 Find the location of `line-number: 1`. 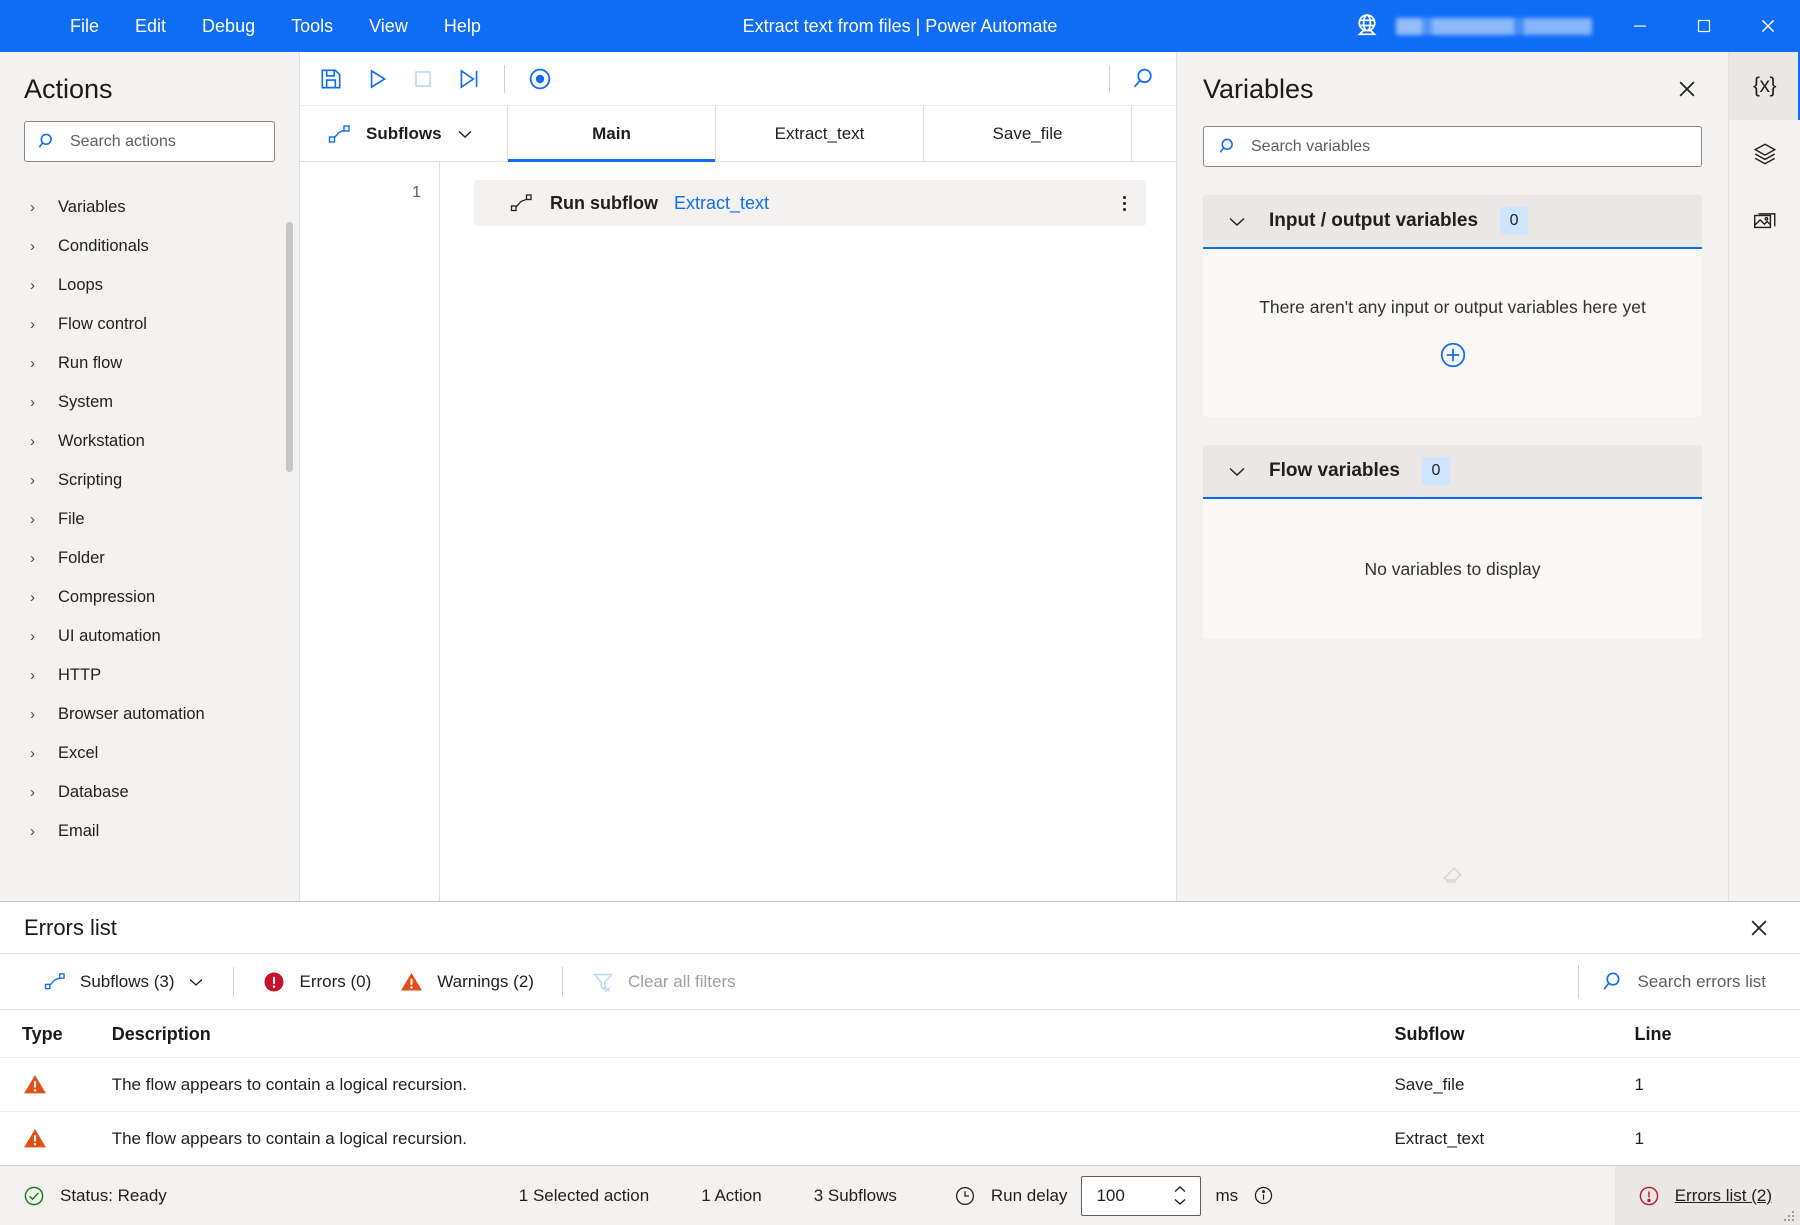

line-number: 1 is located at coordinates (416, 192).